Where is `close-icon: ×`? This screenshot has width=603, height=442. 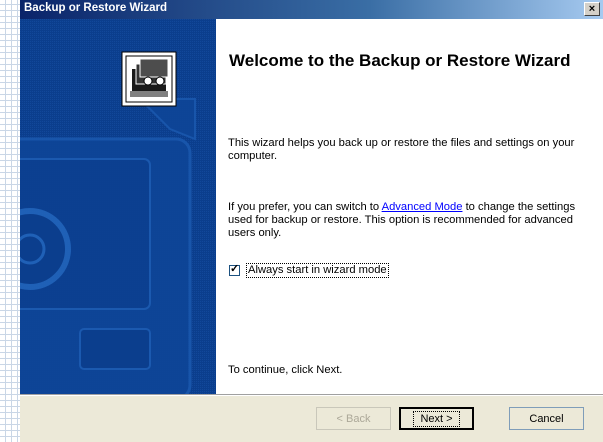 close-icon: × is located at coordinates (592, 9).